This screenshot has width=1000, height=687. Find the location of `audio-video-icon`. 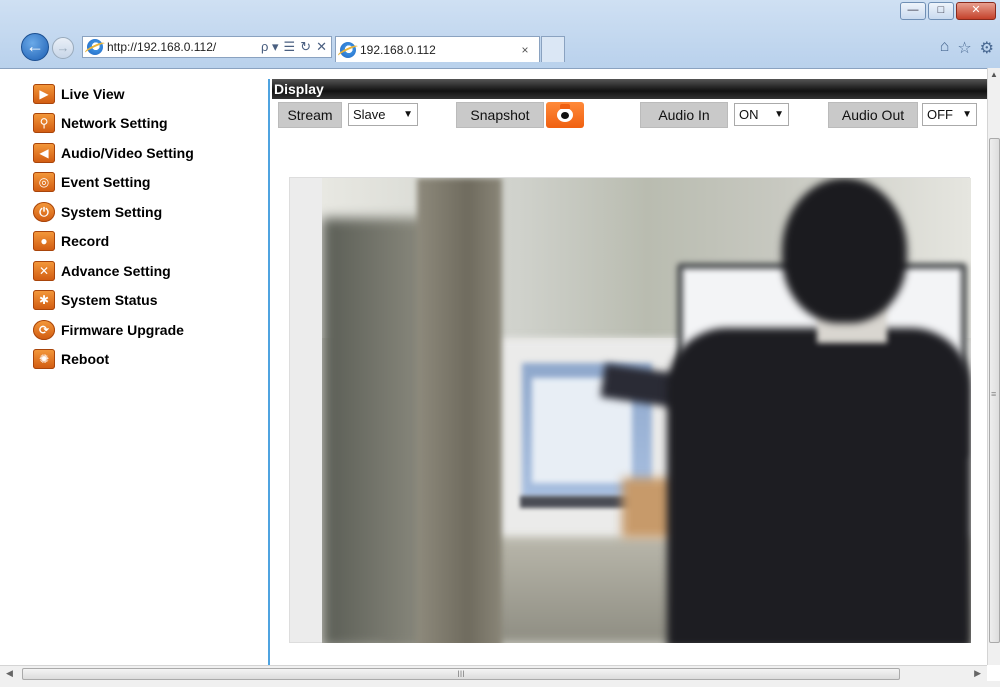

audio-video-icon is located at coordinates (44, 152).